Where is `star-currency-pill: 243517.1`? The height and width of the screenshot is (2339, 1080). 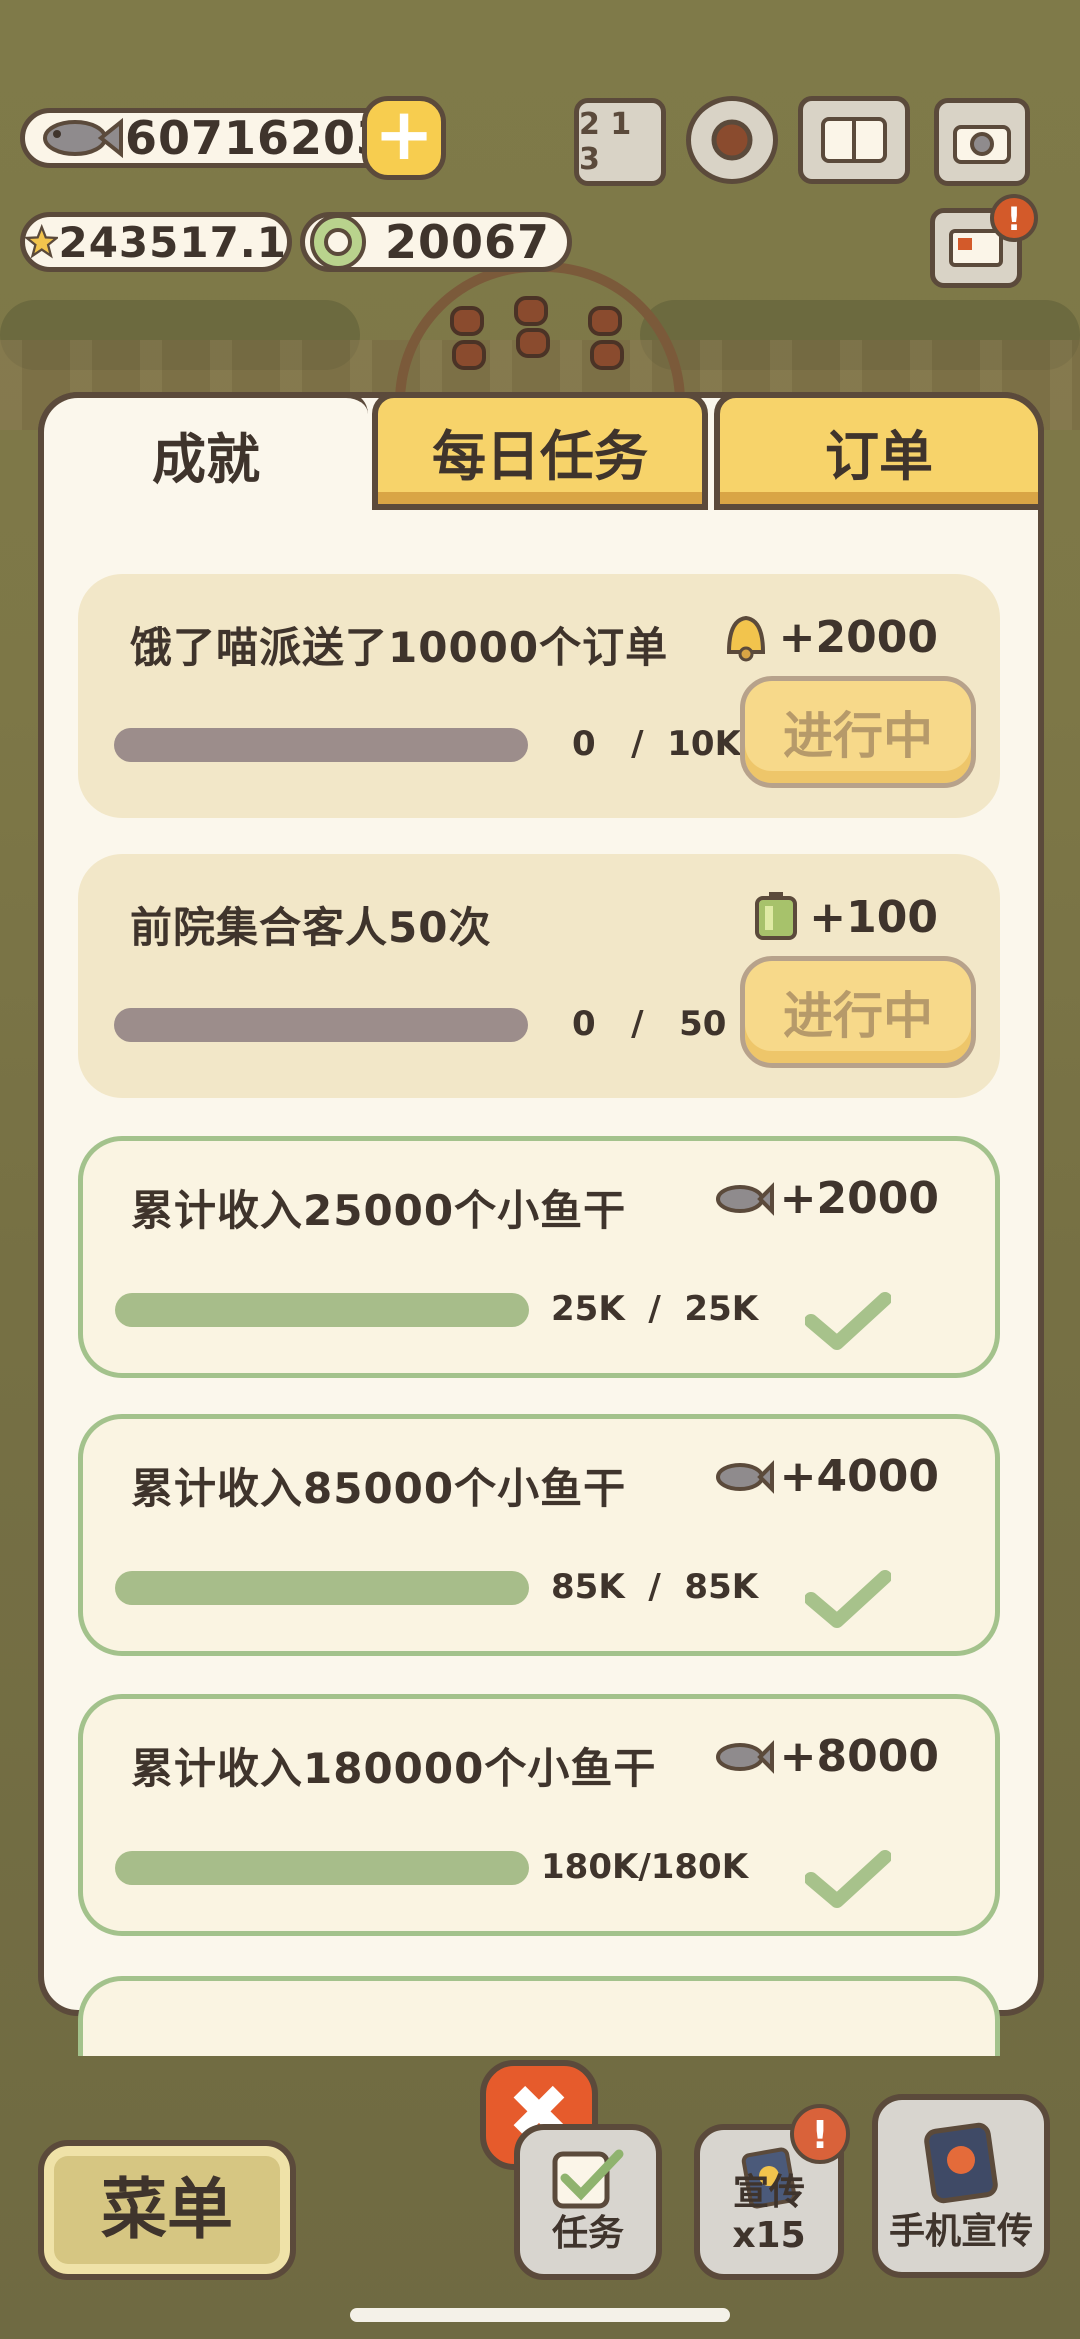 star-currency-pill: 243517.1 is located at coordinates (156, 242).